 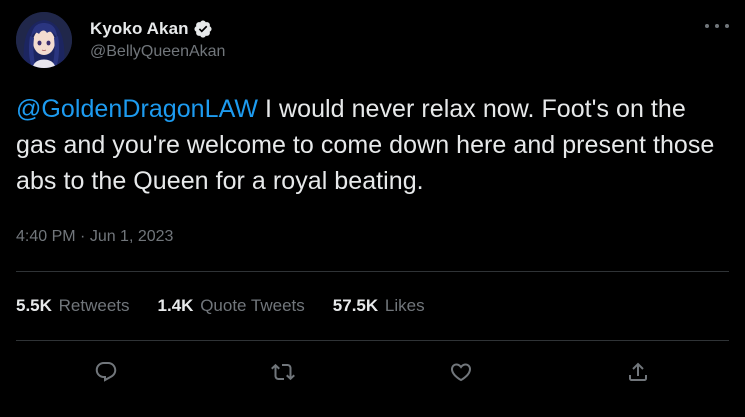 What do you see at coordinates (203, 29) in the screenshot?
I see `verified-badge-icon` at bounding box center [203, 29].